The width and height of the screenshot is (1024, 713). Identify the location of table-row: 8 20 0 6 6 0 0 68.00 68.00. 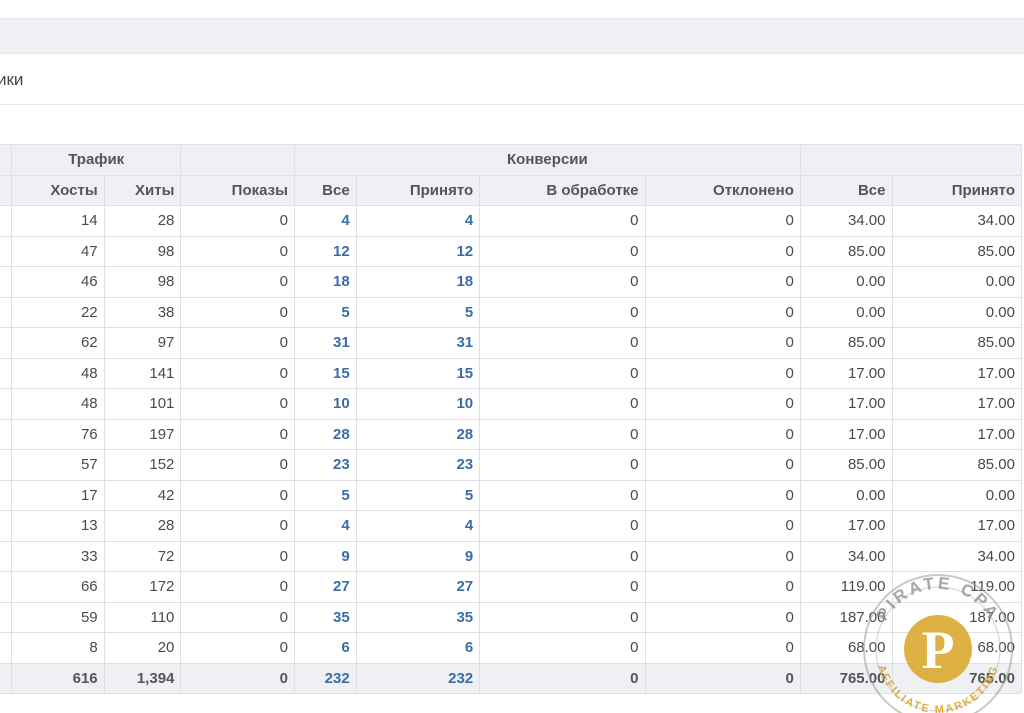
(511, 648).